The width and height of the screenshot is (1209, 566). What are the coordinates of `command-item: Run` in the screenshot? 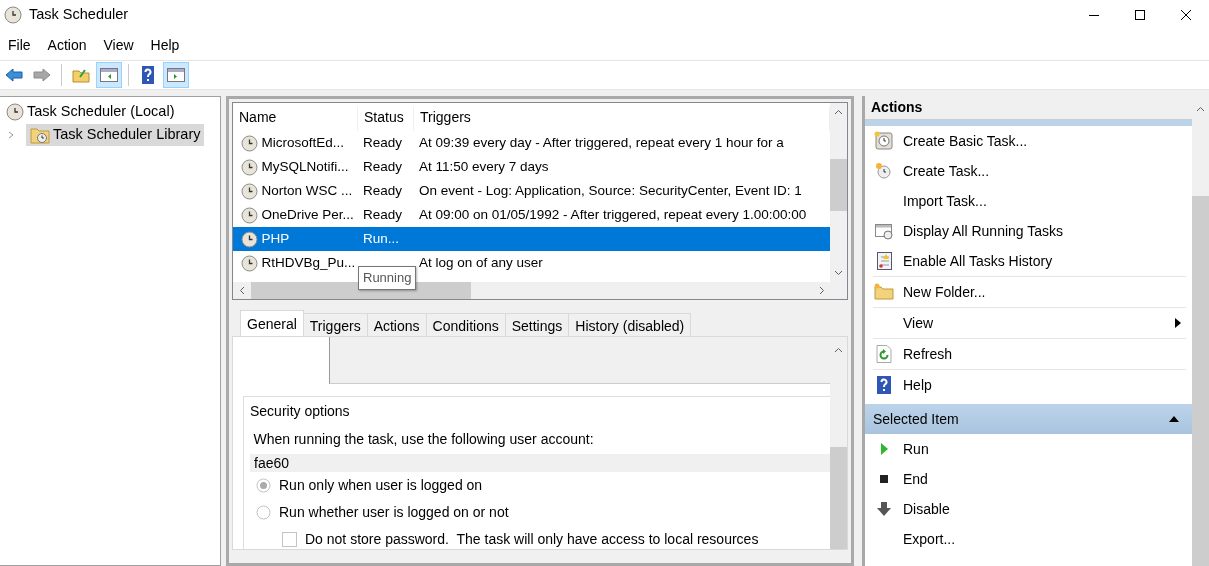 It's located at (1028, 449).